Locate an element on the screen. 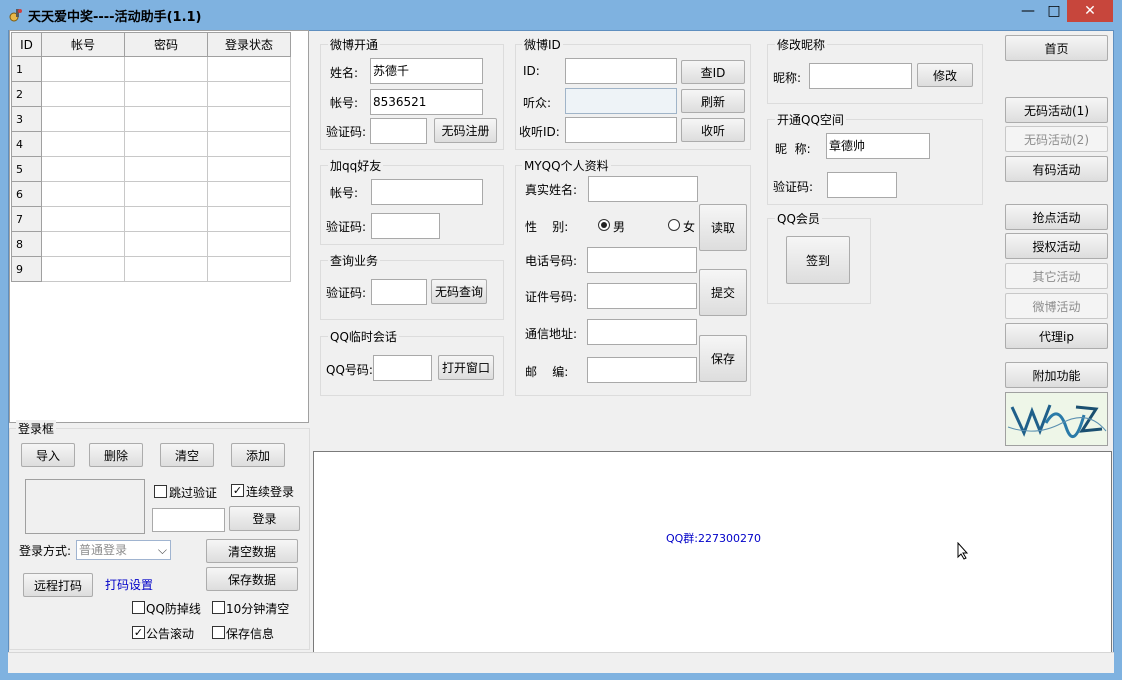 This screenshot has height=680, width=1122. refresh-button: 刷新 is located at coordinates (713, 101).